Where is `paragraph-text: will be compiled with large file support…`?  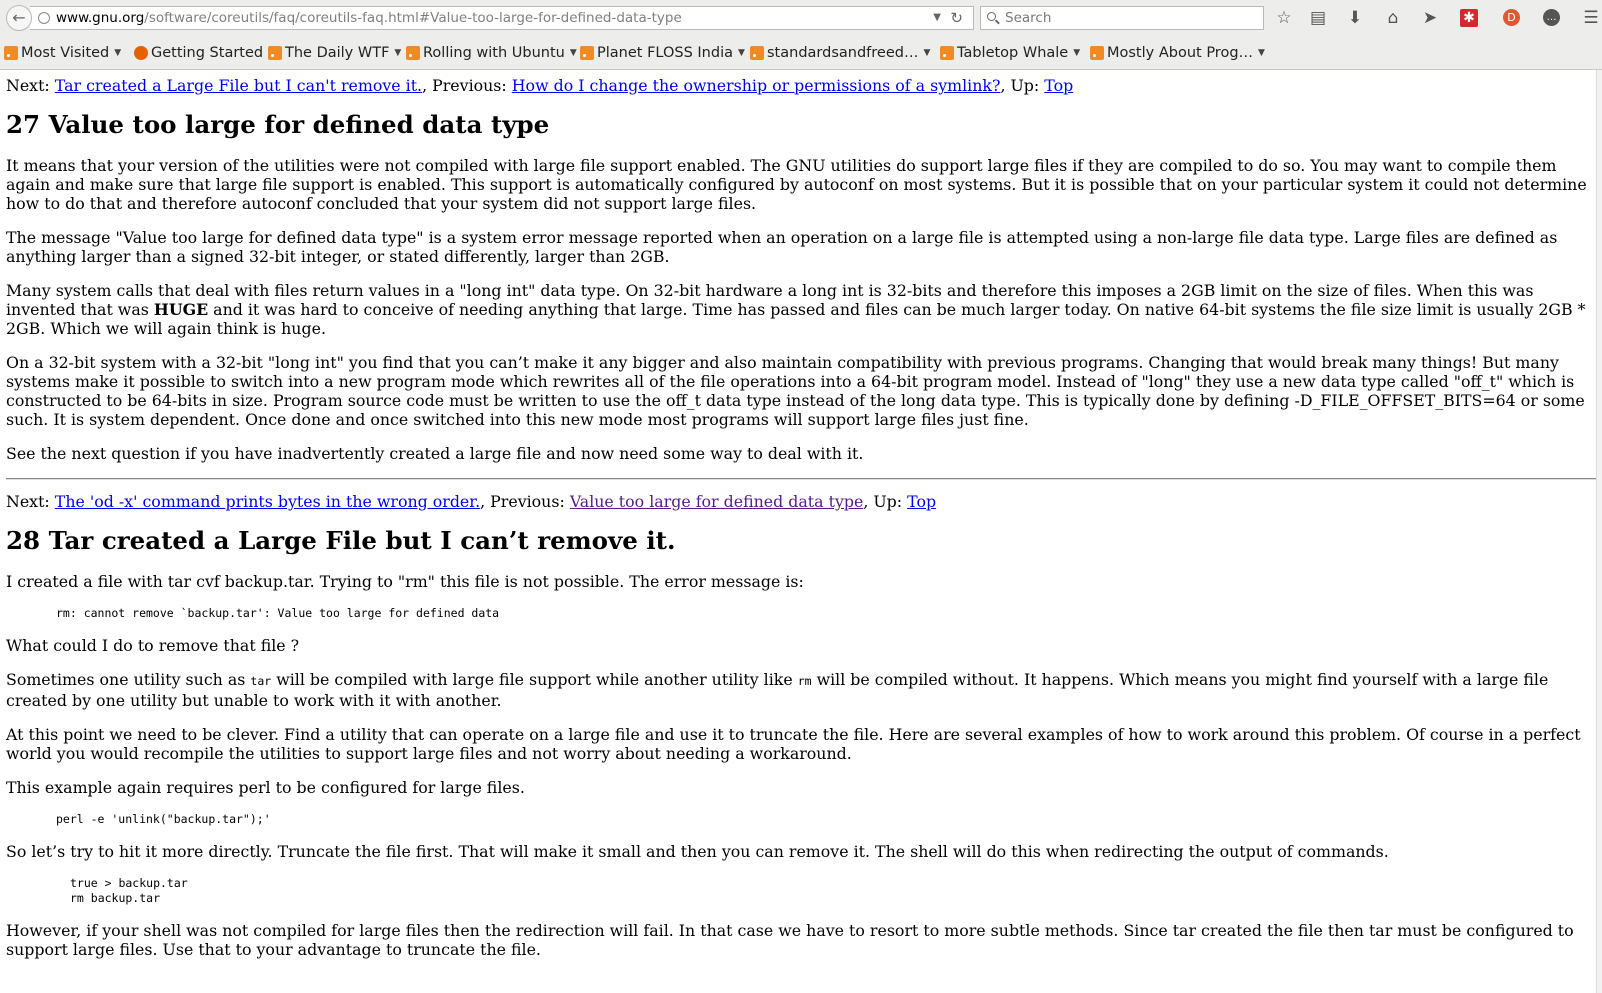 paragraph-text: will be compiled with large file support… is located at coordinates (534, 679).